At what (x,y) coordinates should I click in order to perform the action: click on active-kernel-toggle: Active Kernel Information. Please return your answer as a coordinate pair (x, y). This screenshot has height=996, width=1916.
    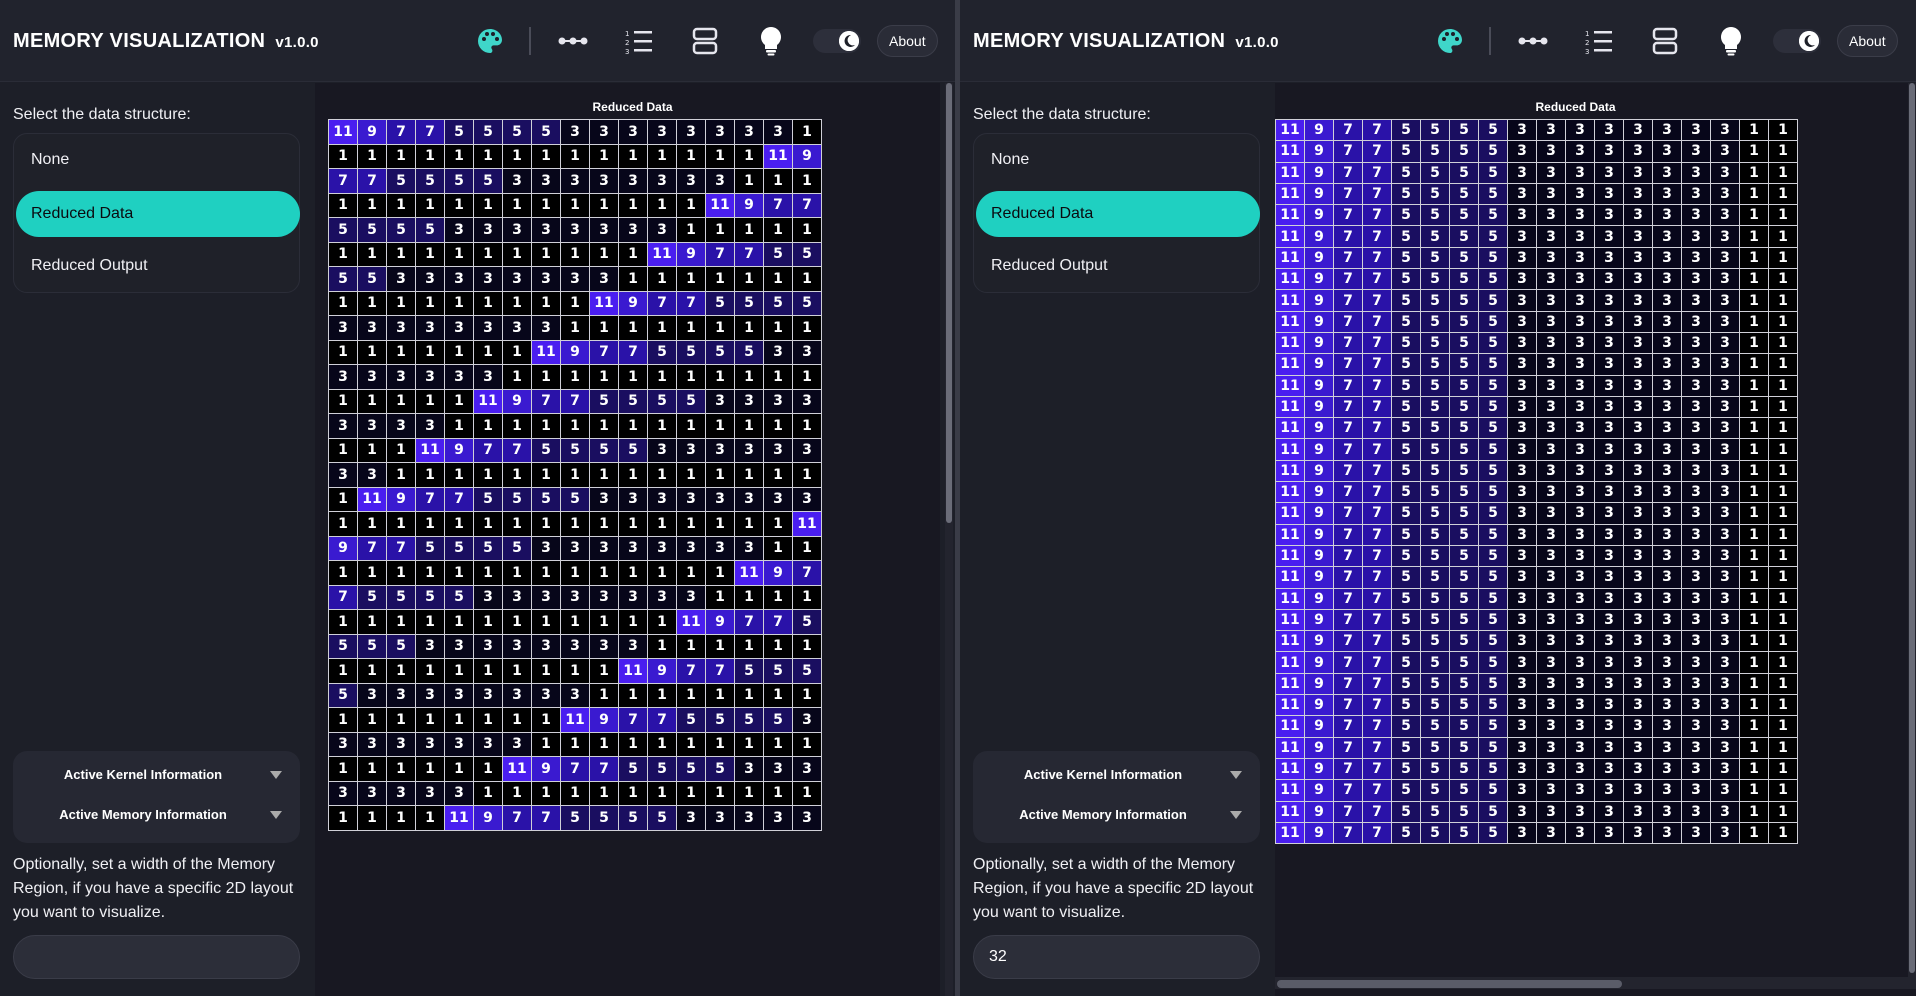
    Looking at the image, I should click on (156, 775).